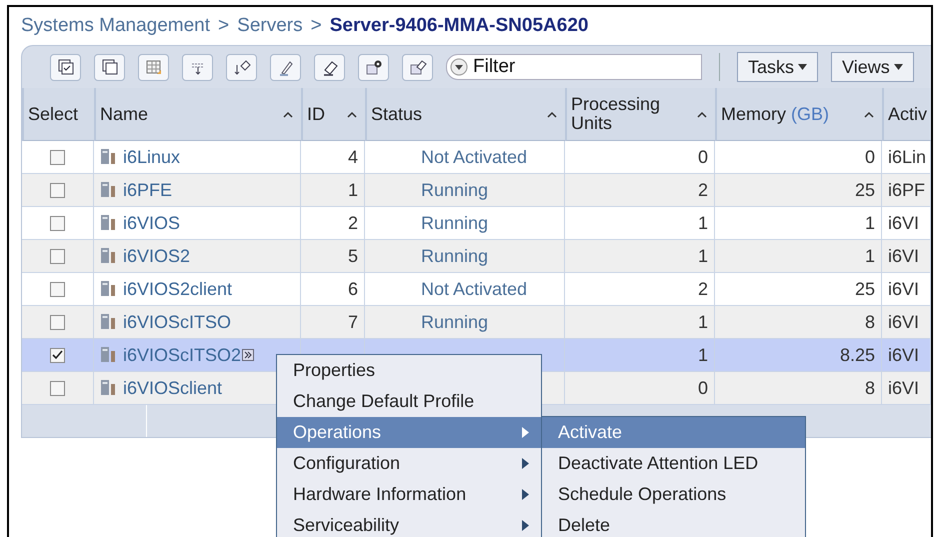  Describe the element at coordinates (353, 322) in the screenshot. I see `table-cell: 7` at that location.